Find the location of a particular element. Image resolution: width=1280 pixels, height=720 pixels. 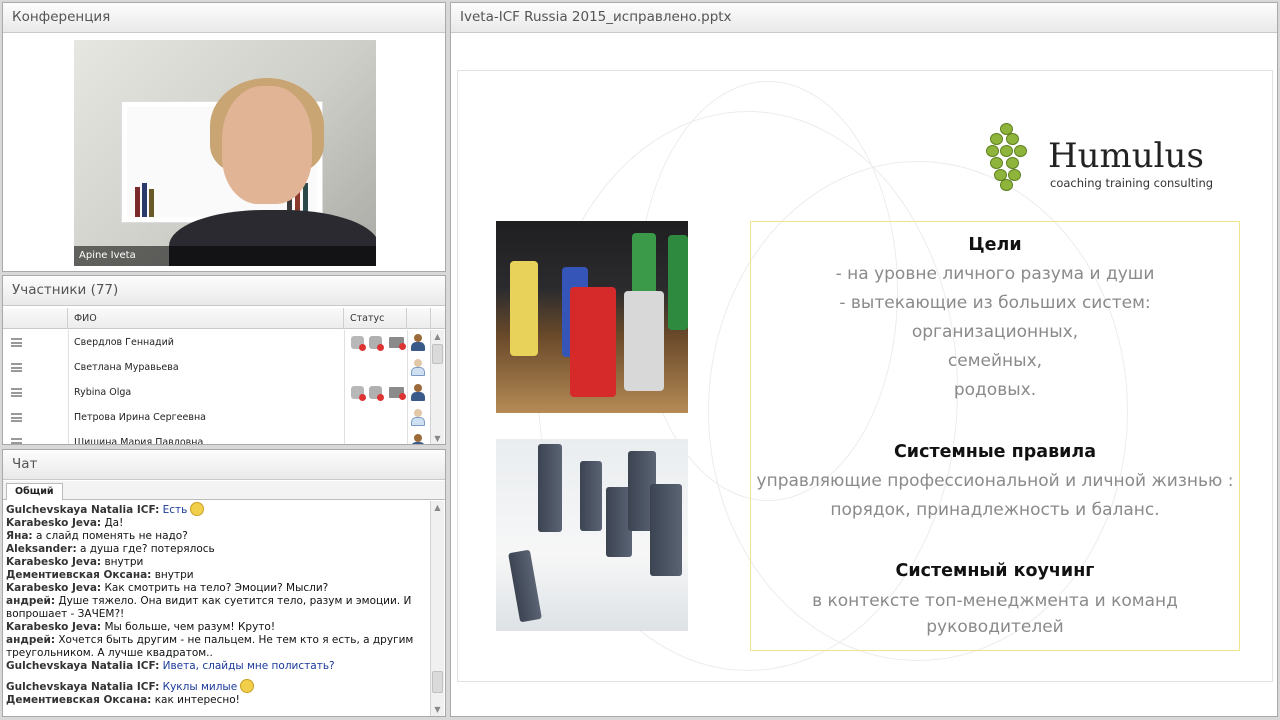

message-author: Яна: is located at coordinates (19, 536).